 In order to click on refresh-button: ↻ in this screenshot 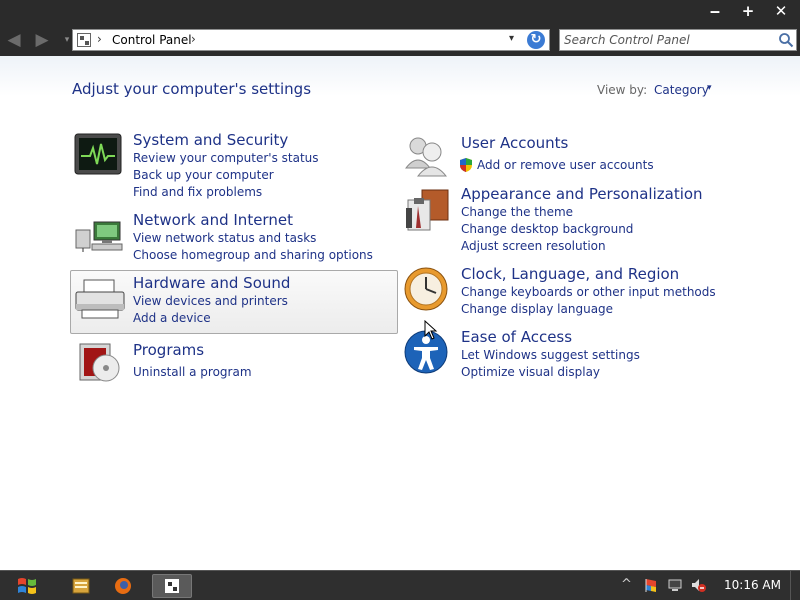, I will do `click(536, 40)`.